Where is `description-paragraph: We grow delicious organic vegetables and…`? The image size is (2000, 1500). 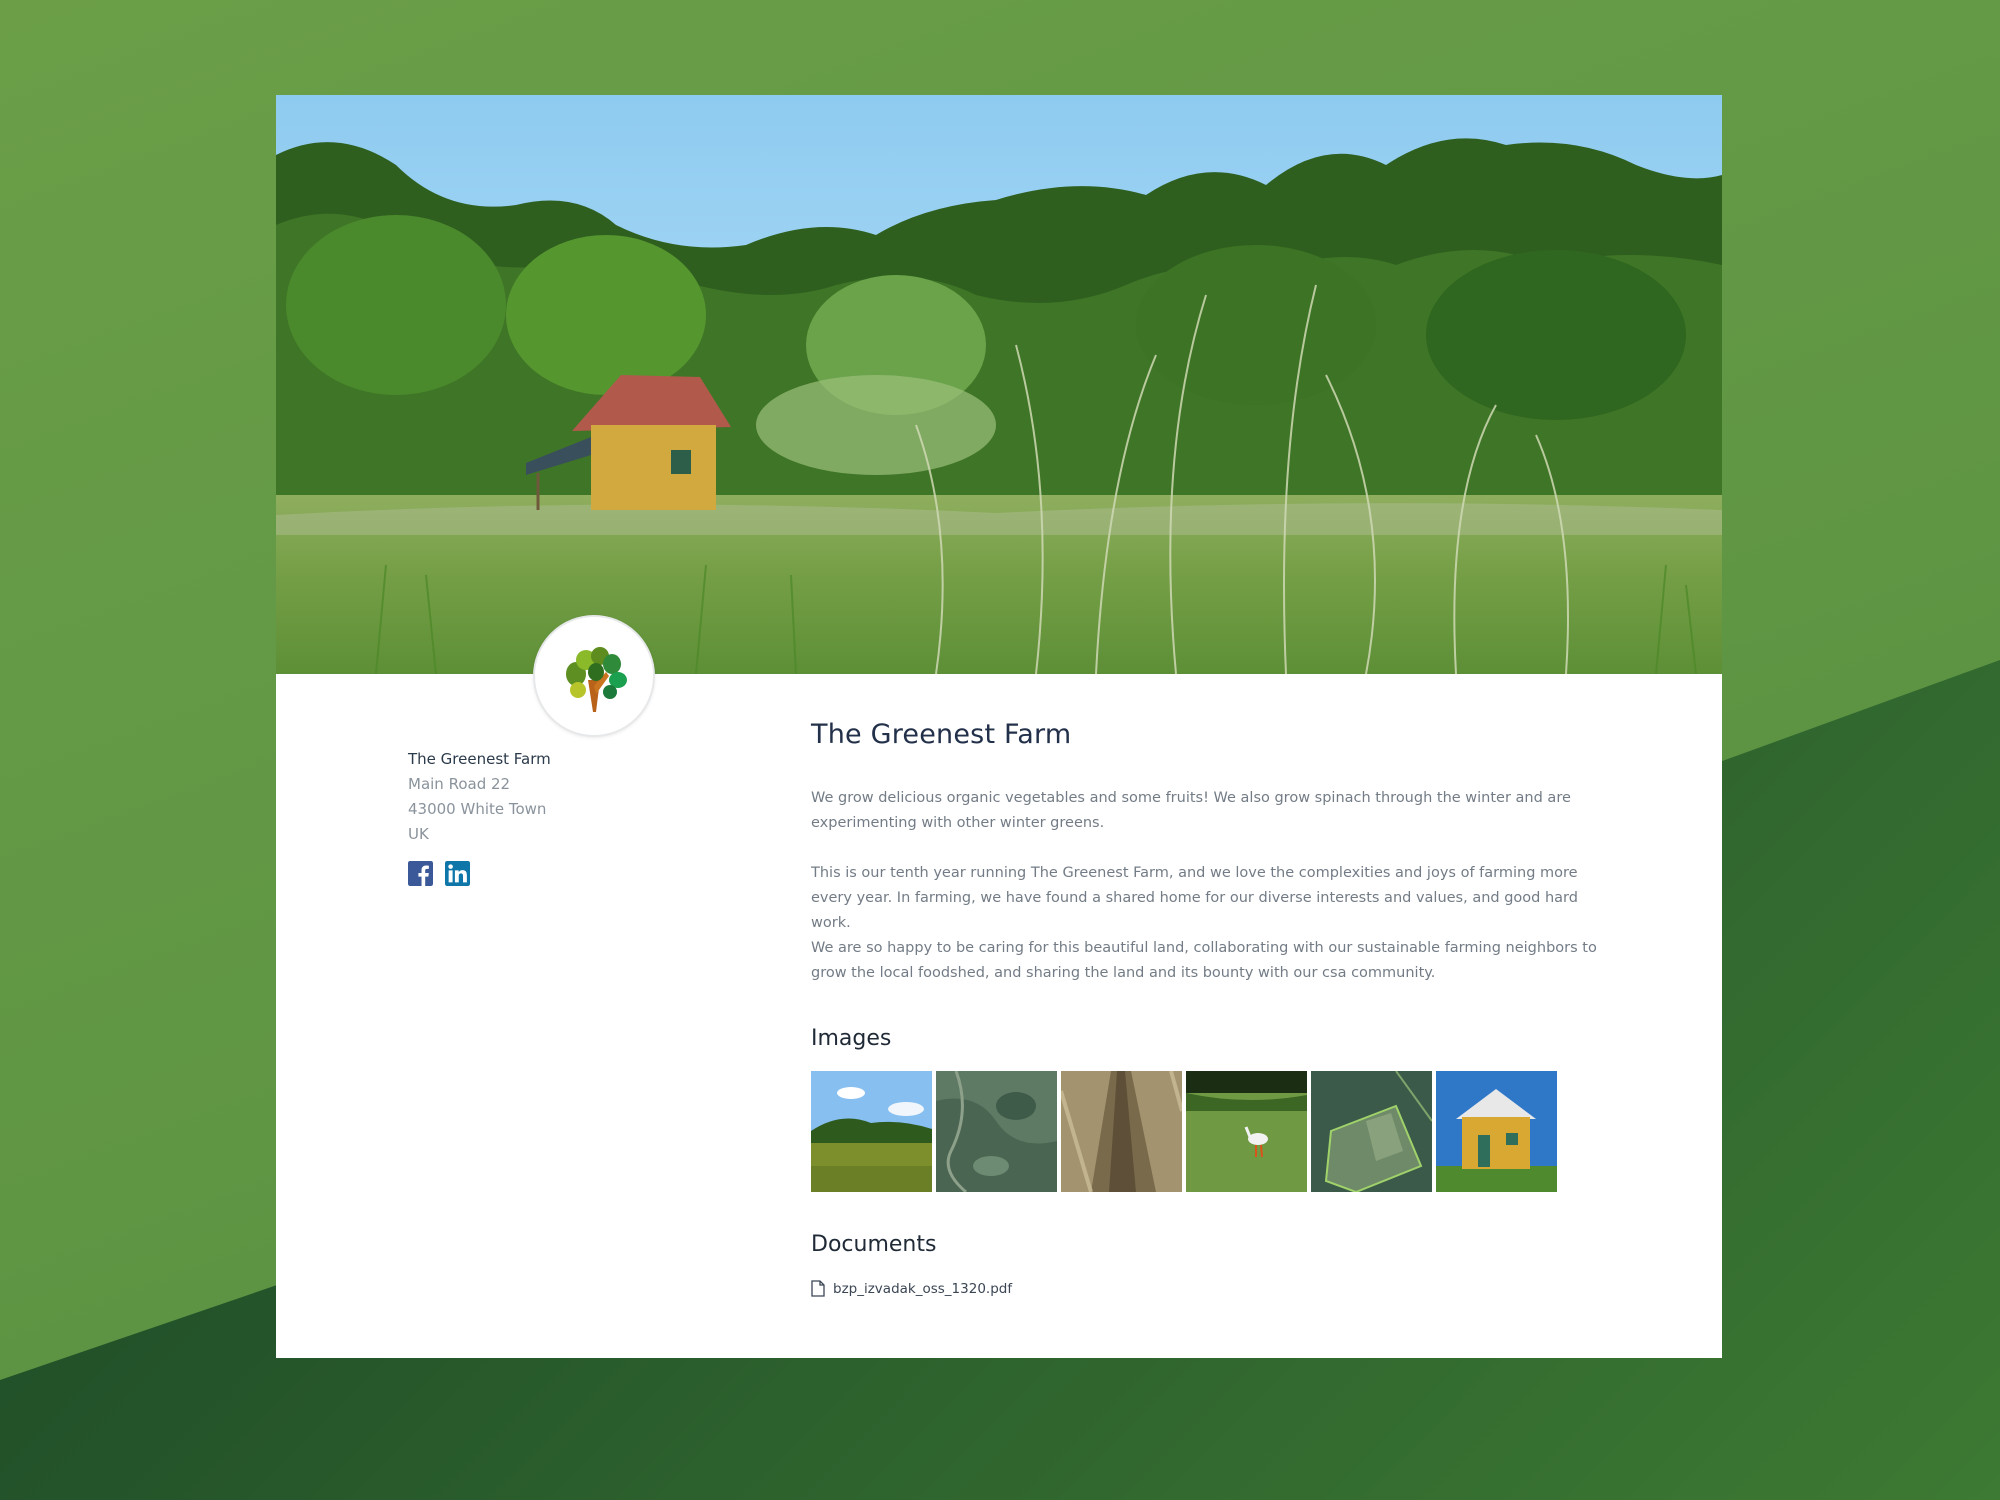 description-paragraph: We grow delicious organic vegetables and… is located at coordinates (1191, 810).